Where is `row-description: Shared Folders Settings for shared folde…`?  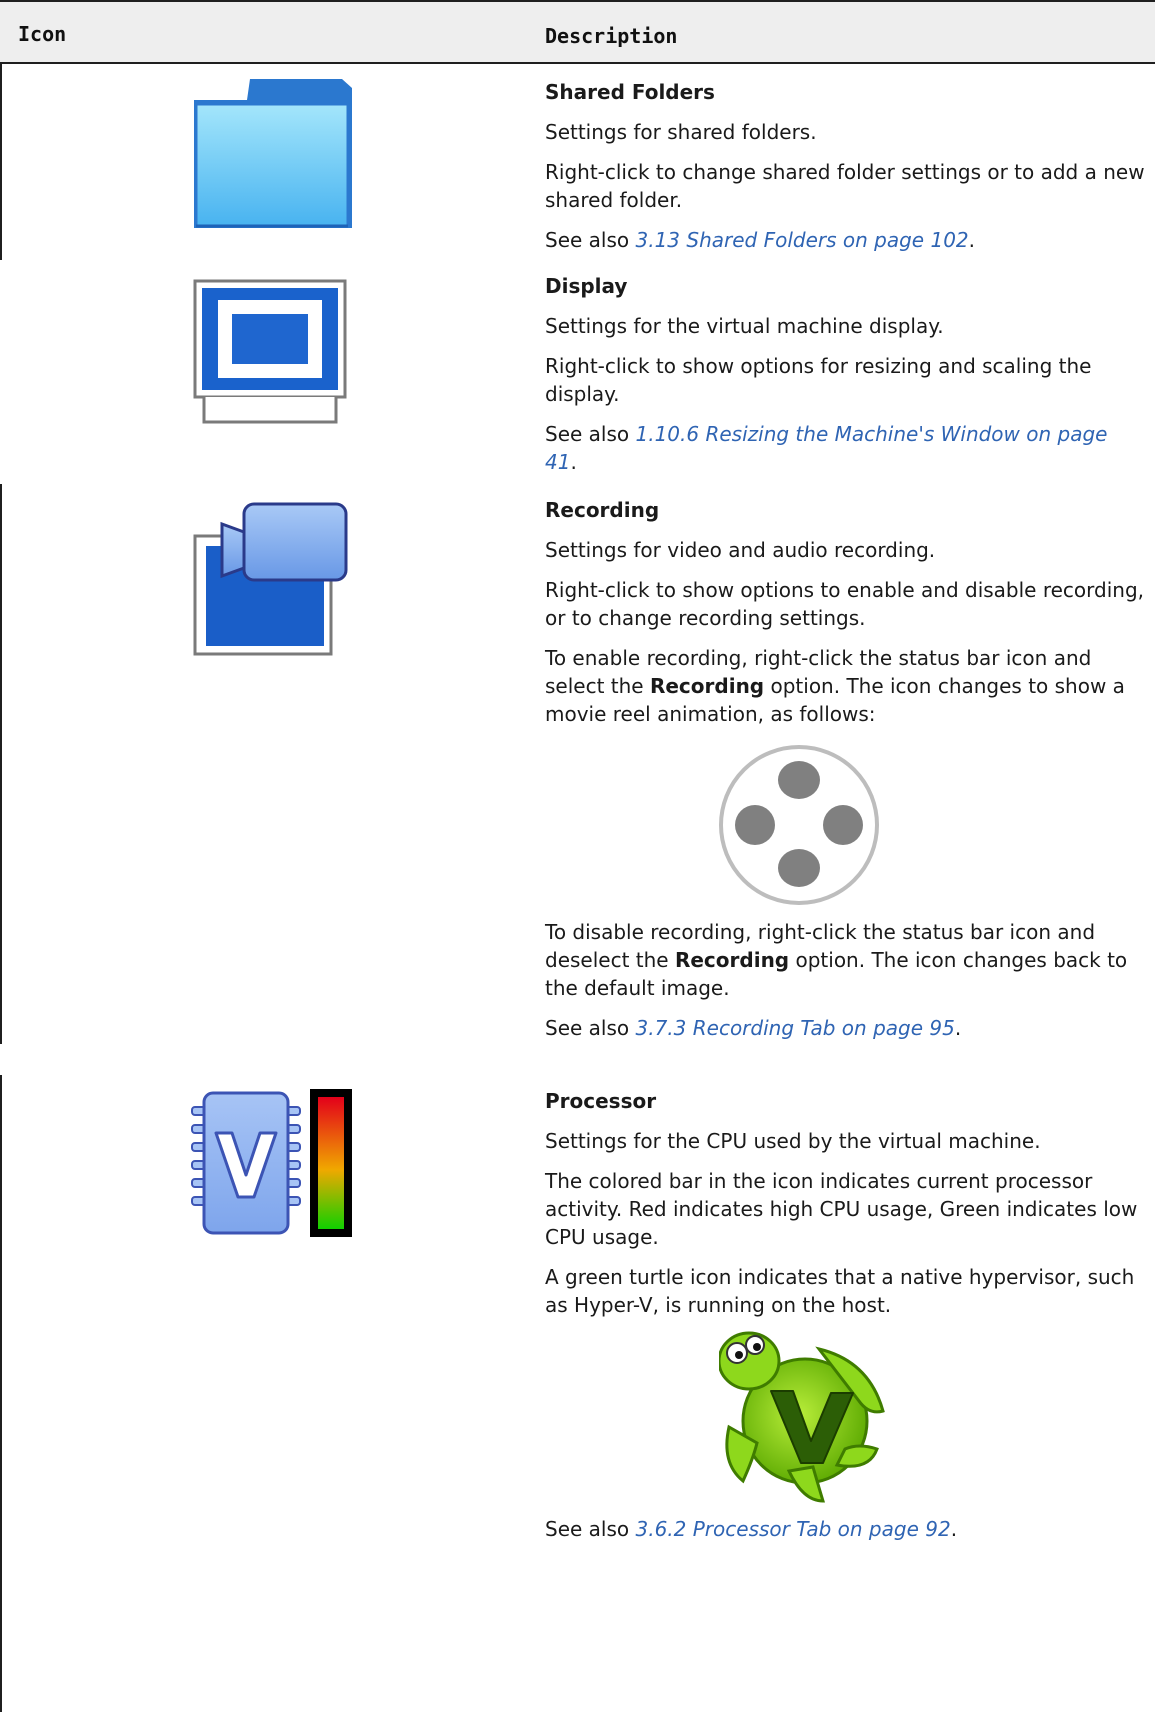
row-description: Shared Folders Settings for shared folde… is located at coordinates (845, 172).